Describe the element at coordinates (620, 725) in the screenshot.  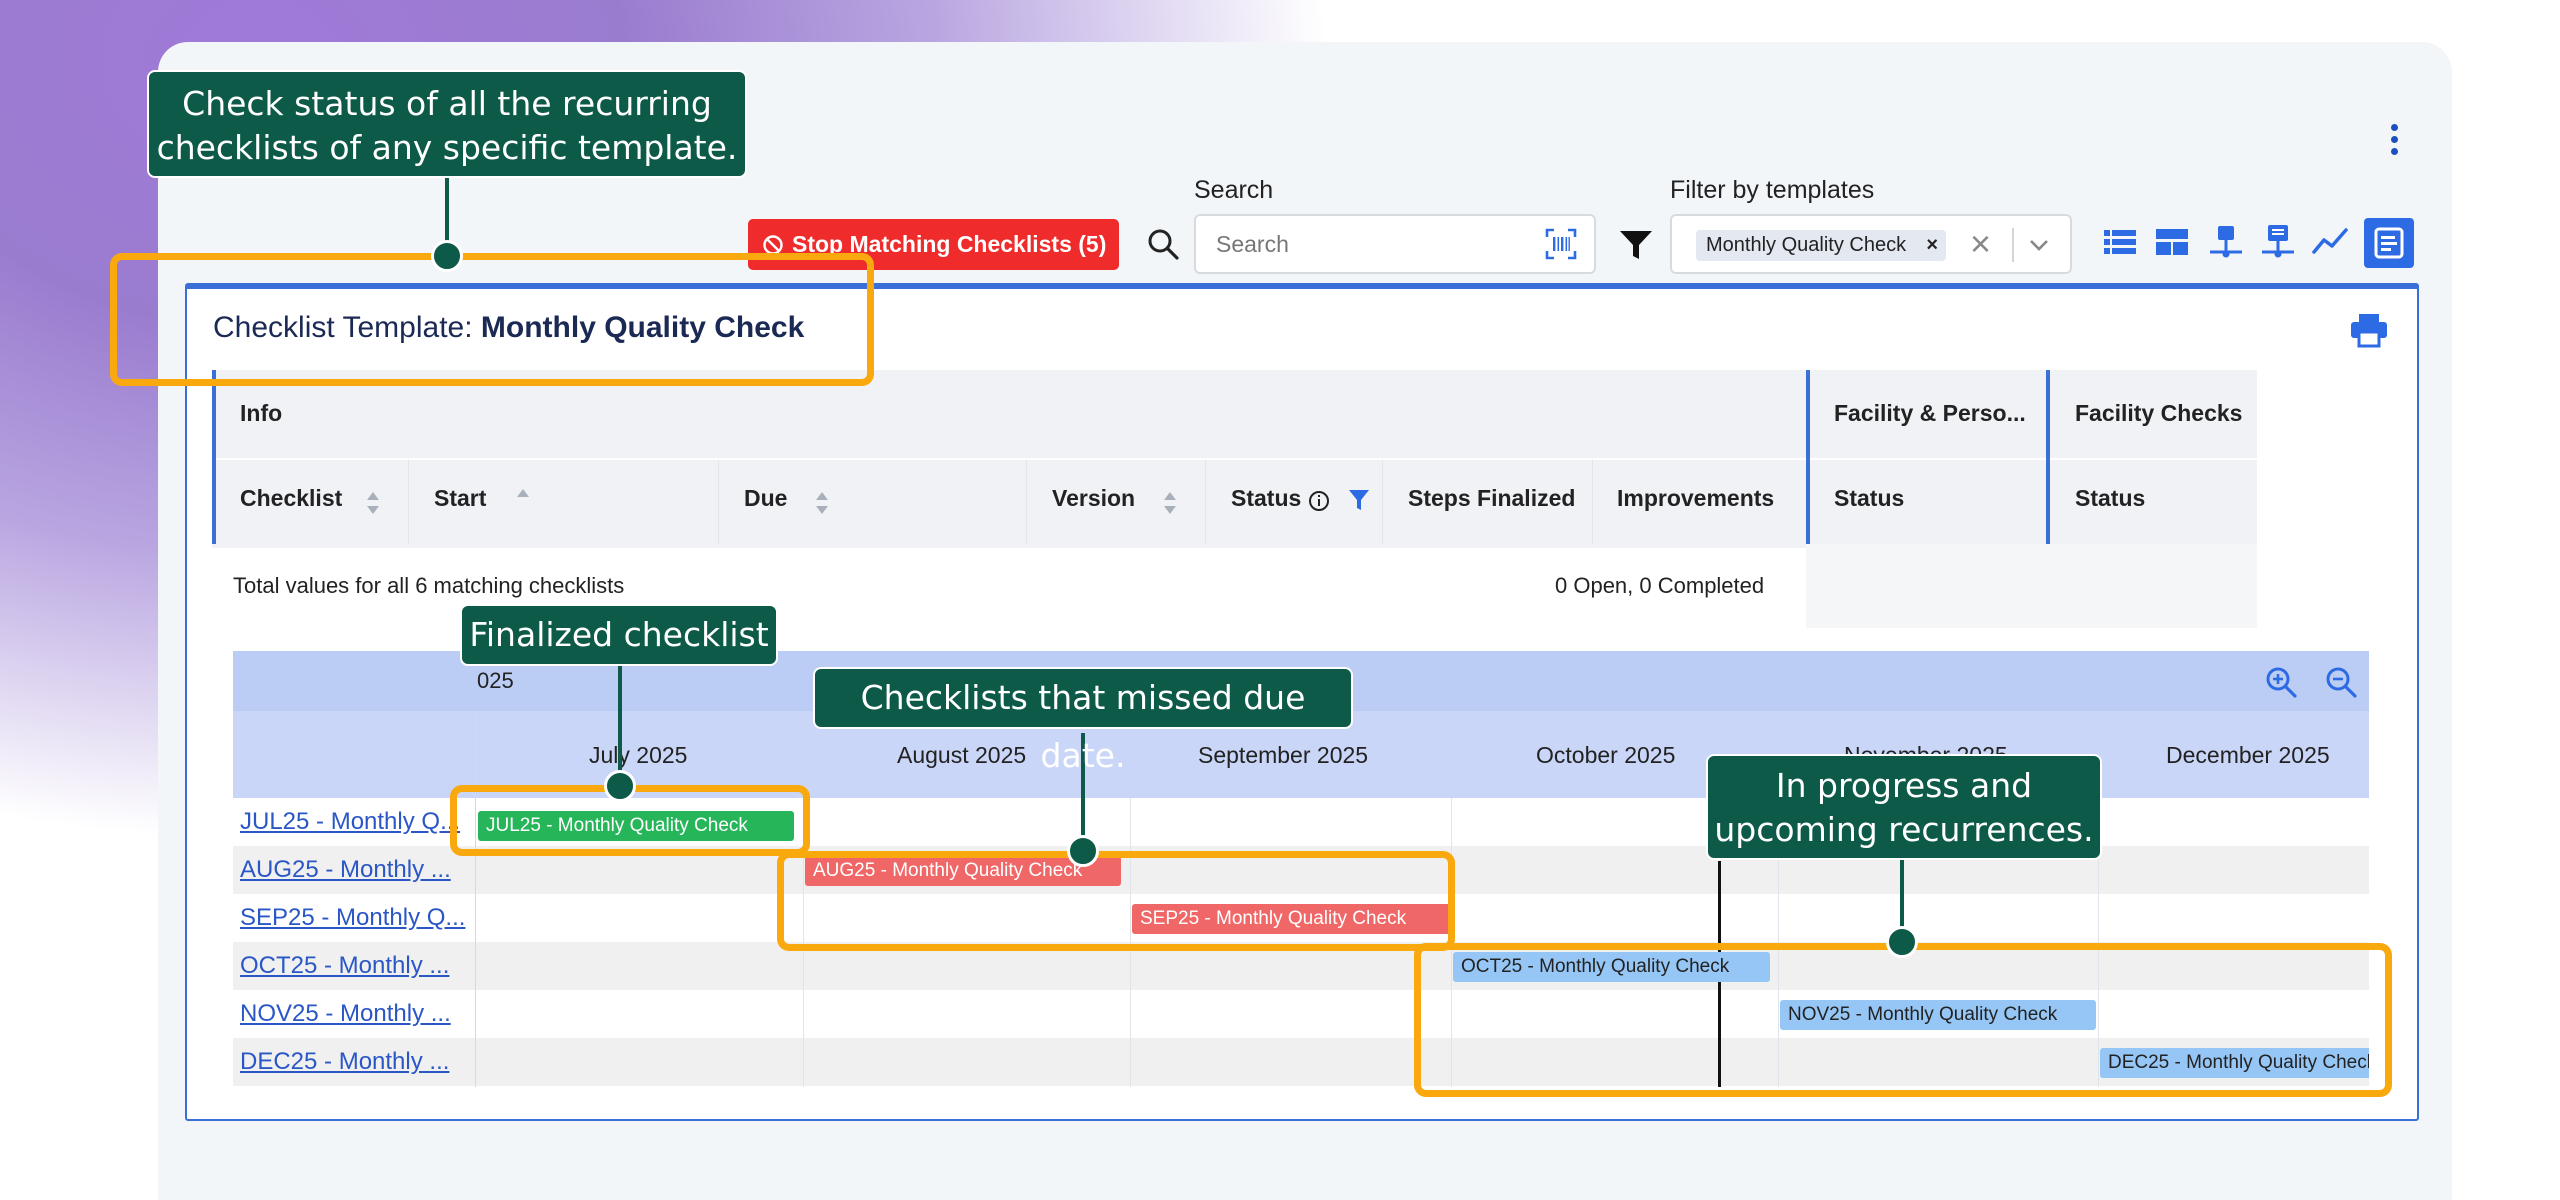
I see `callout-connector` at that location.